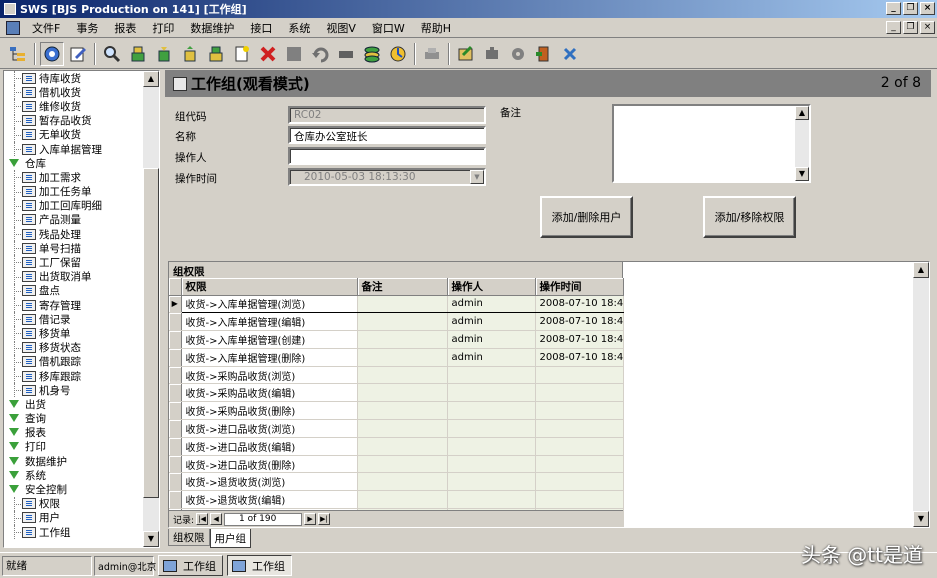 The image size is (937, 578). I want to click on tree-item: 仓库, so click(74, 163).